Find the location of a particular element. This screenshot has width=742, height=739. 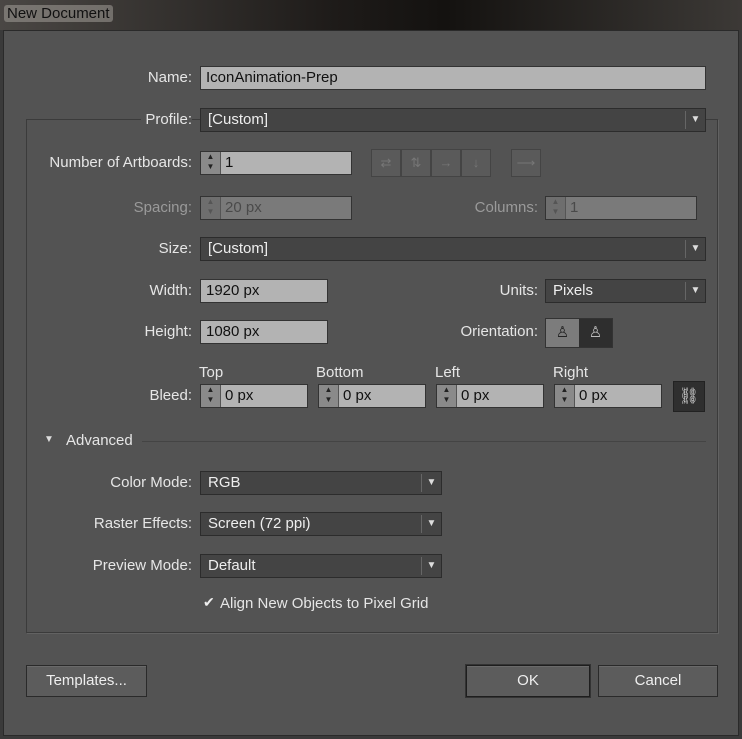

right-to-left-icon: ⟶ is located at coordinates (526, 163).